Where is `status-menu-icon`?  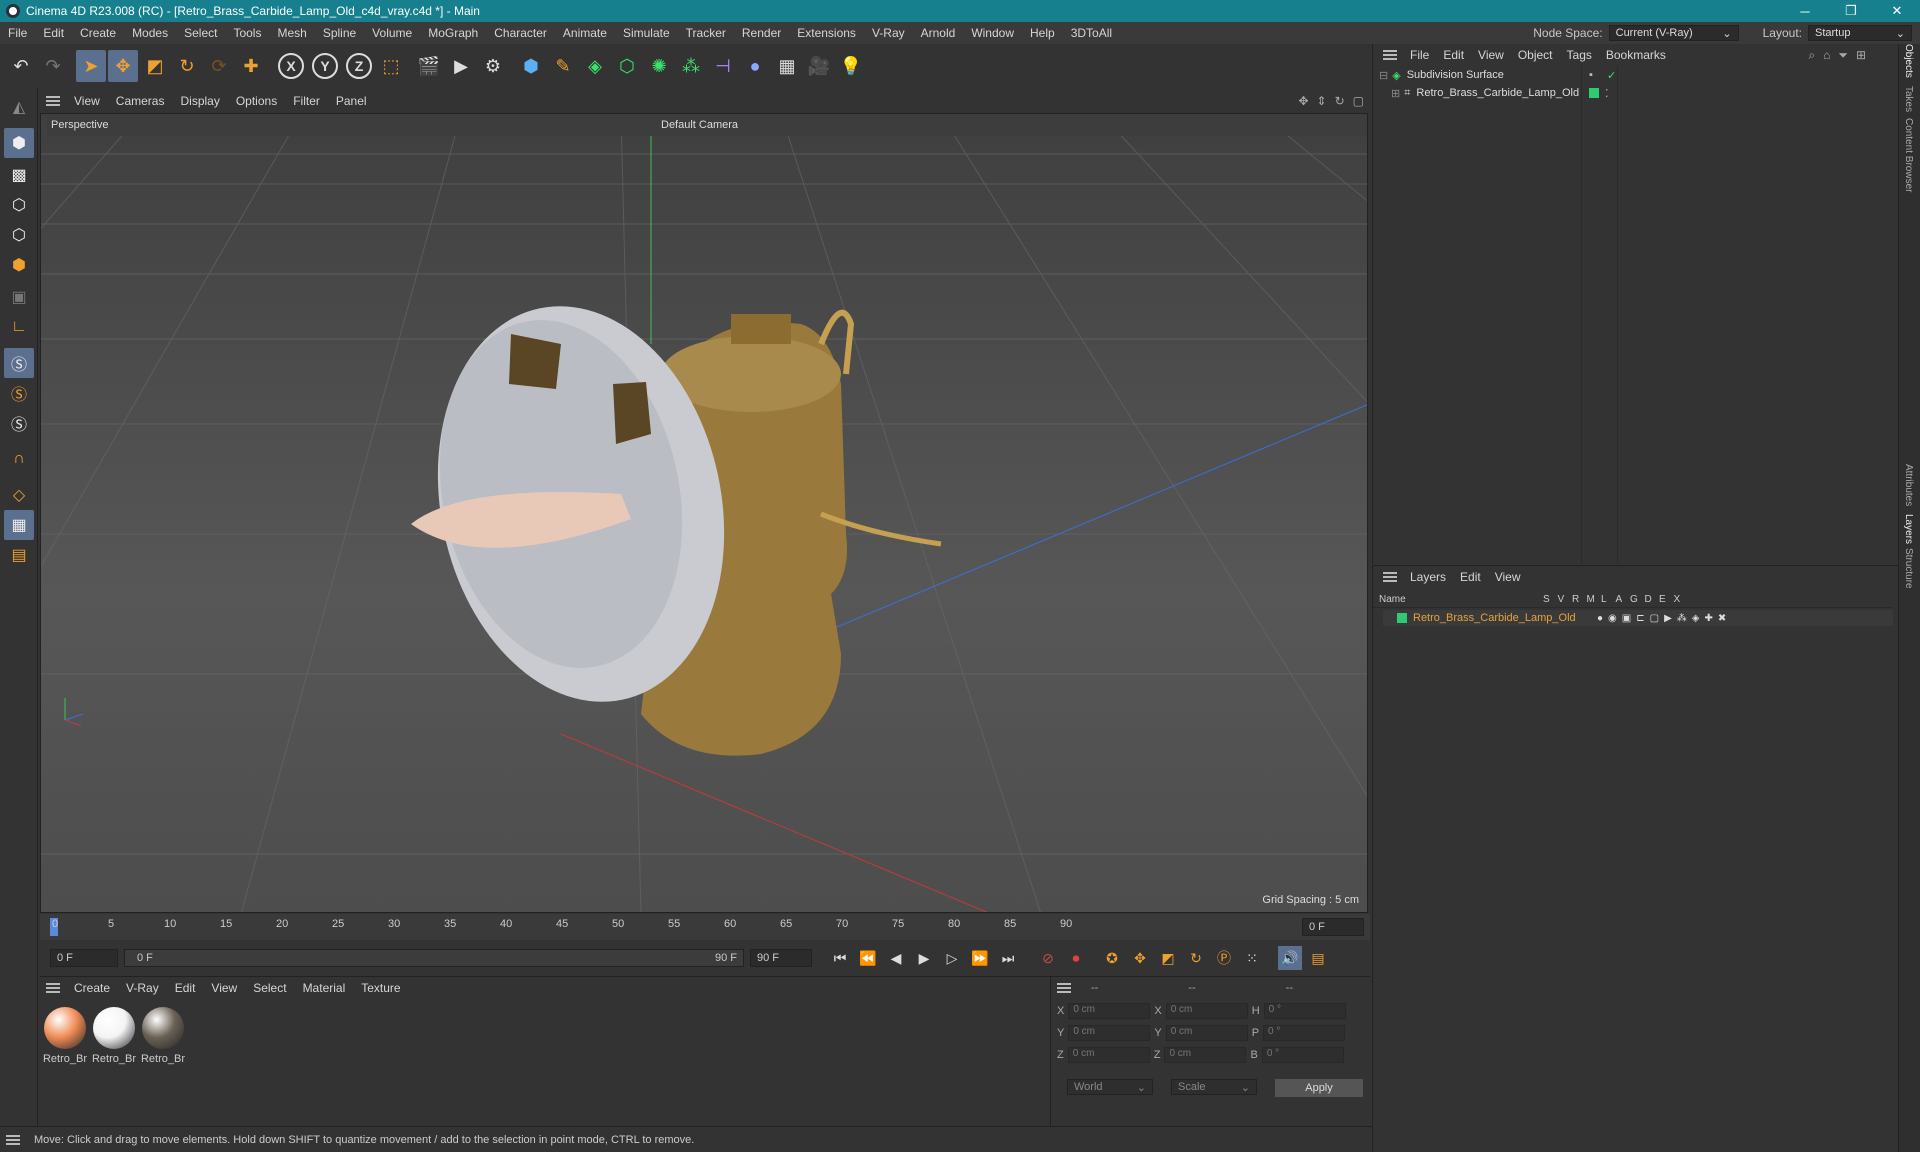 status-menu-icon is located at coordinates (13, 1139).